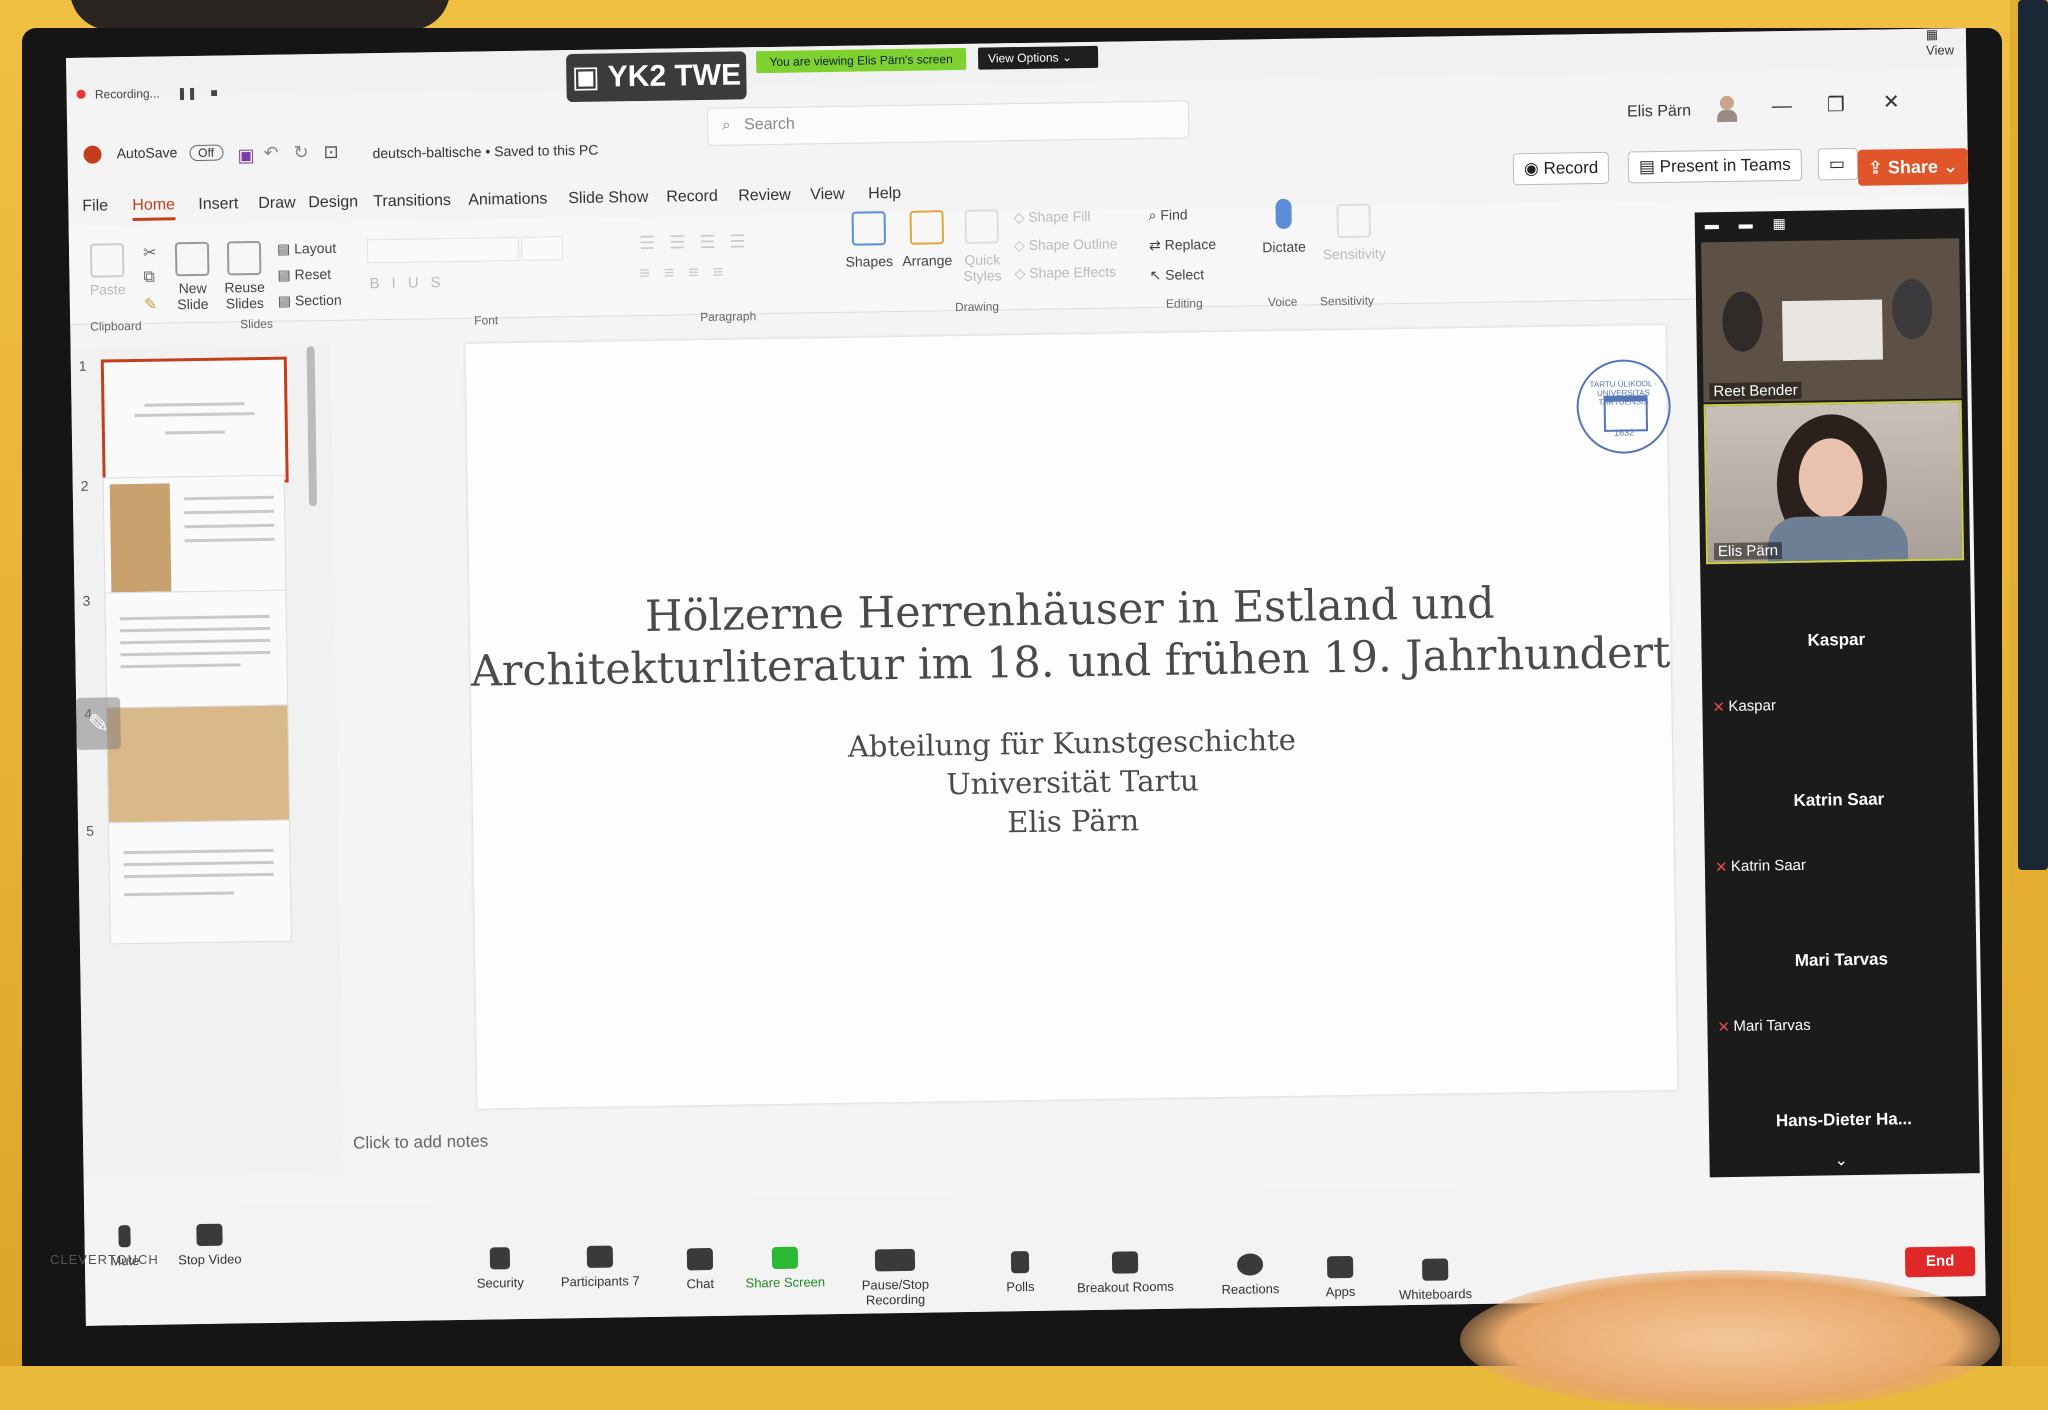  Describe the element at coordinates (500, 1268) in the screenshot. I see `security-button: Security` at that location.